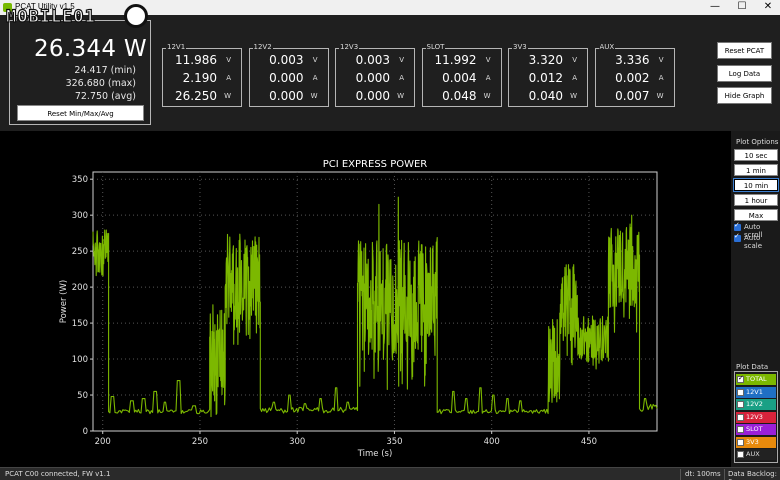 The image size is (780, 480). I want to click on rail-group-12v2: 12V2 0.003 V 0.000 A 0.000 W, so click(289, 75).